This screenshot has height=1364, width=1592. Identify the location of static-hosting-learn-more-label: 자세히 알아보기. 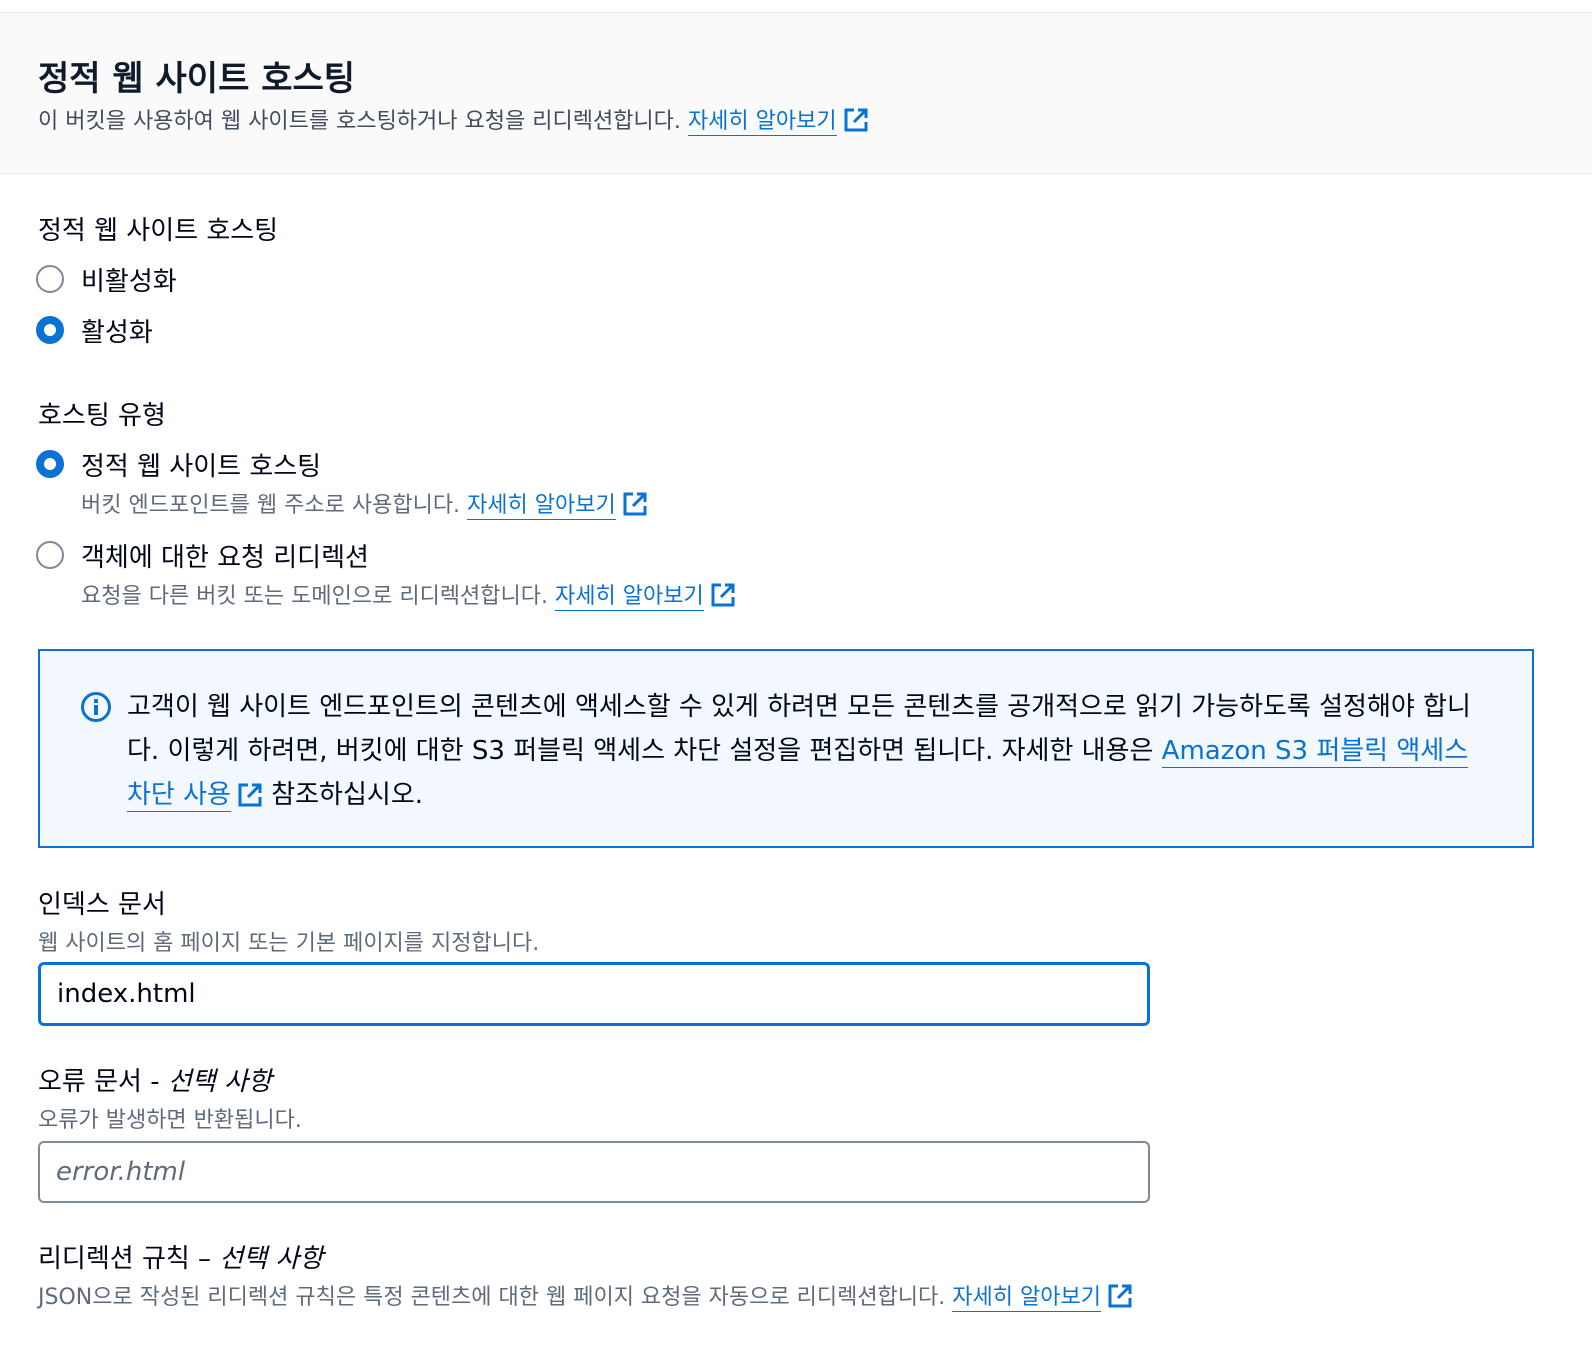
(541, 505).